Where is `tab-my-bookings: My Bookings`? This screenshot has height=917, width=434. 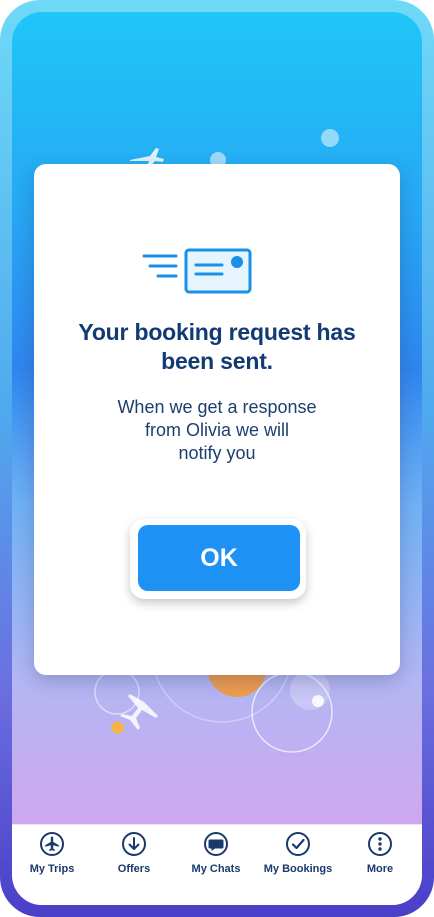
tab-my-bookings: My Bookings is located at coordinates (298, 861).